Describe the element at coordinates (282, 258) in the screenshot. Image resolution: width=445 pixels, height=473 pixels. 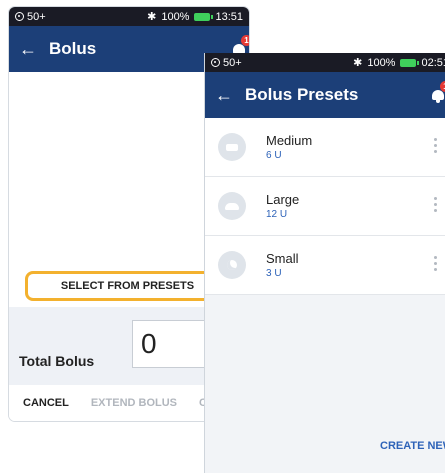
I see `preset-name: Small` at that location.